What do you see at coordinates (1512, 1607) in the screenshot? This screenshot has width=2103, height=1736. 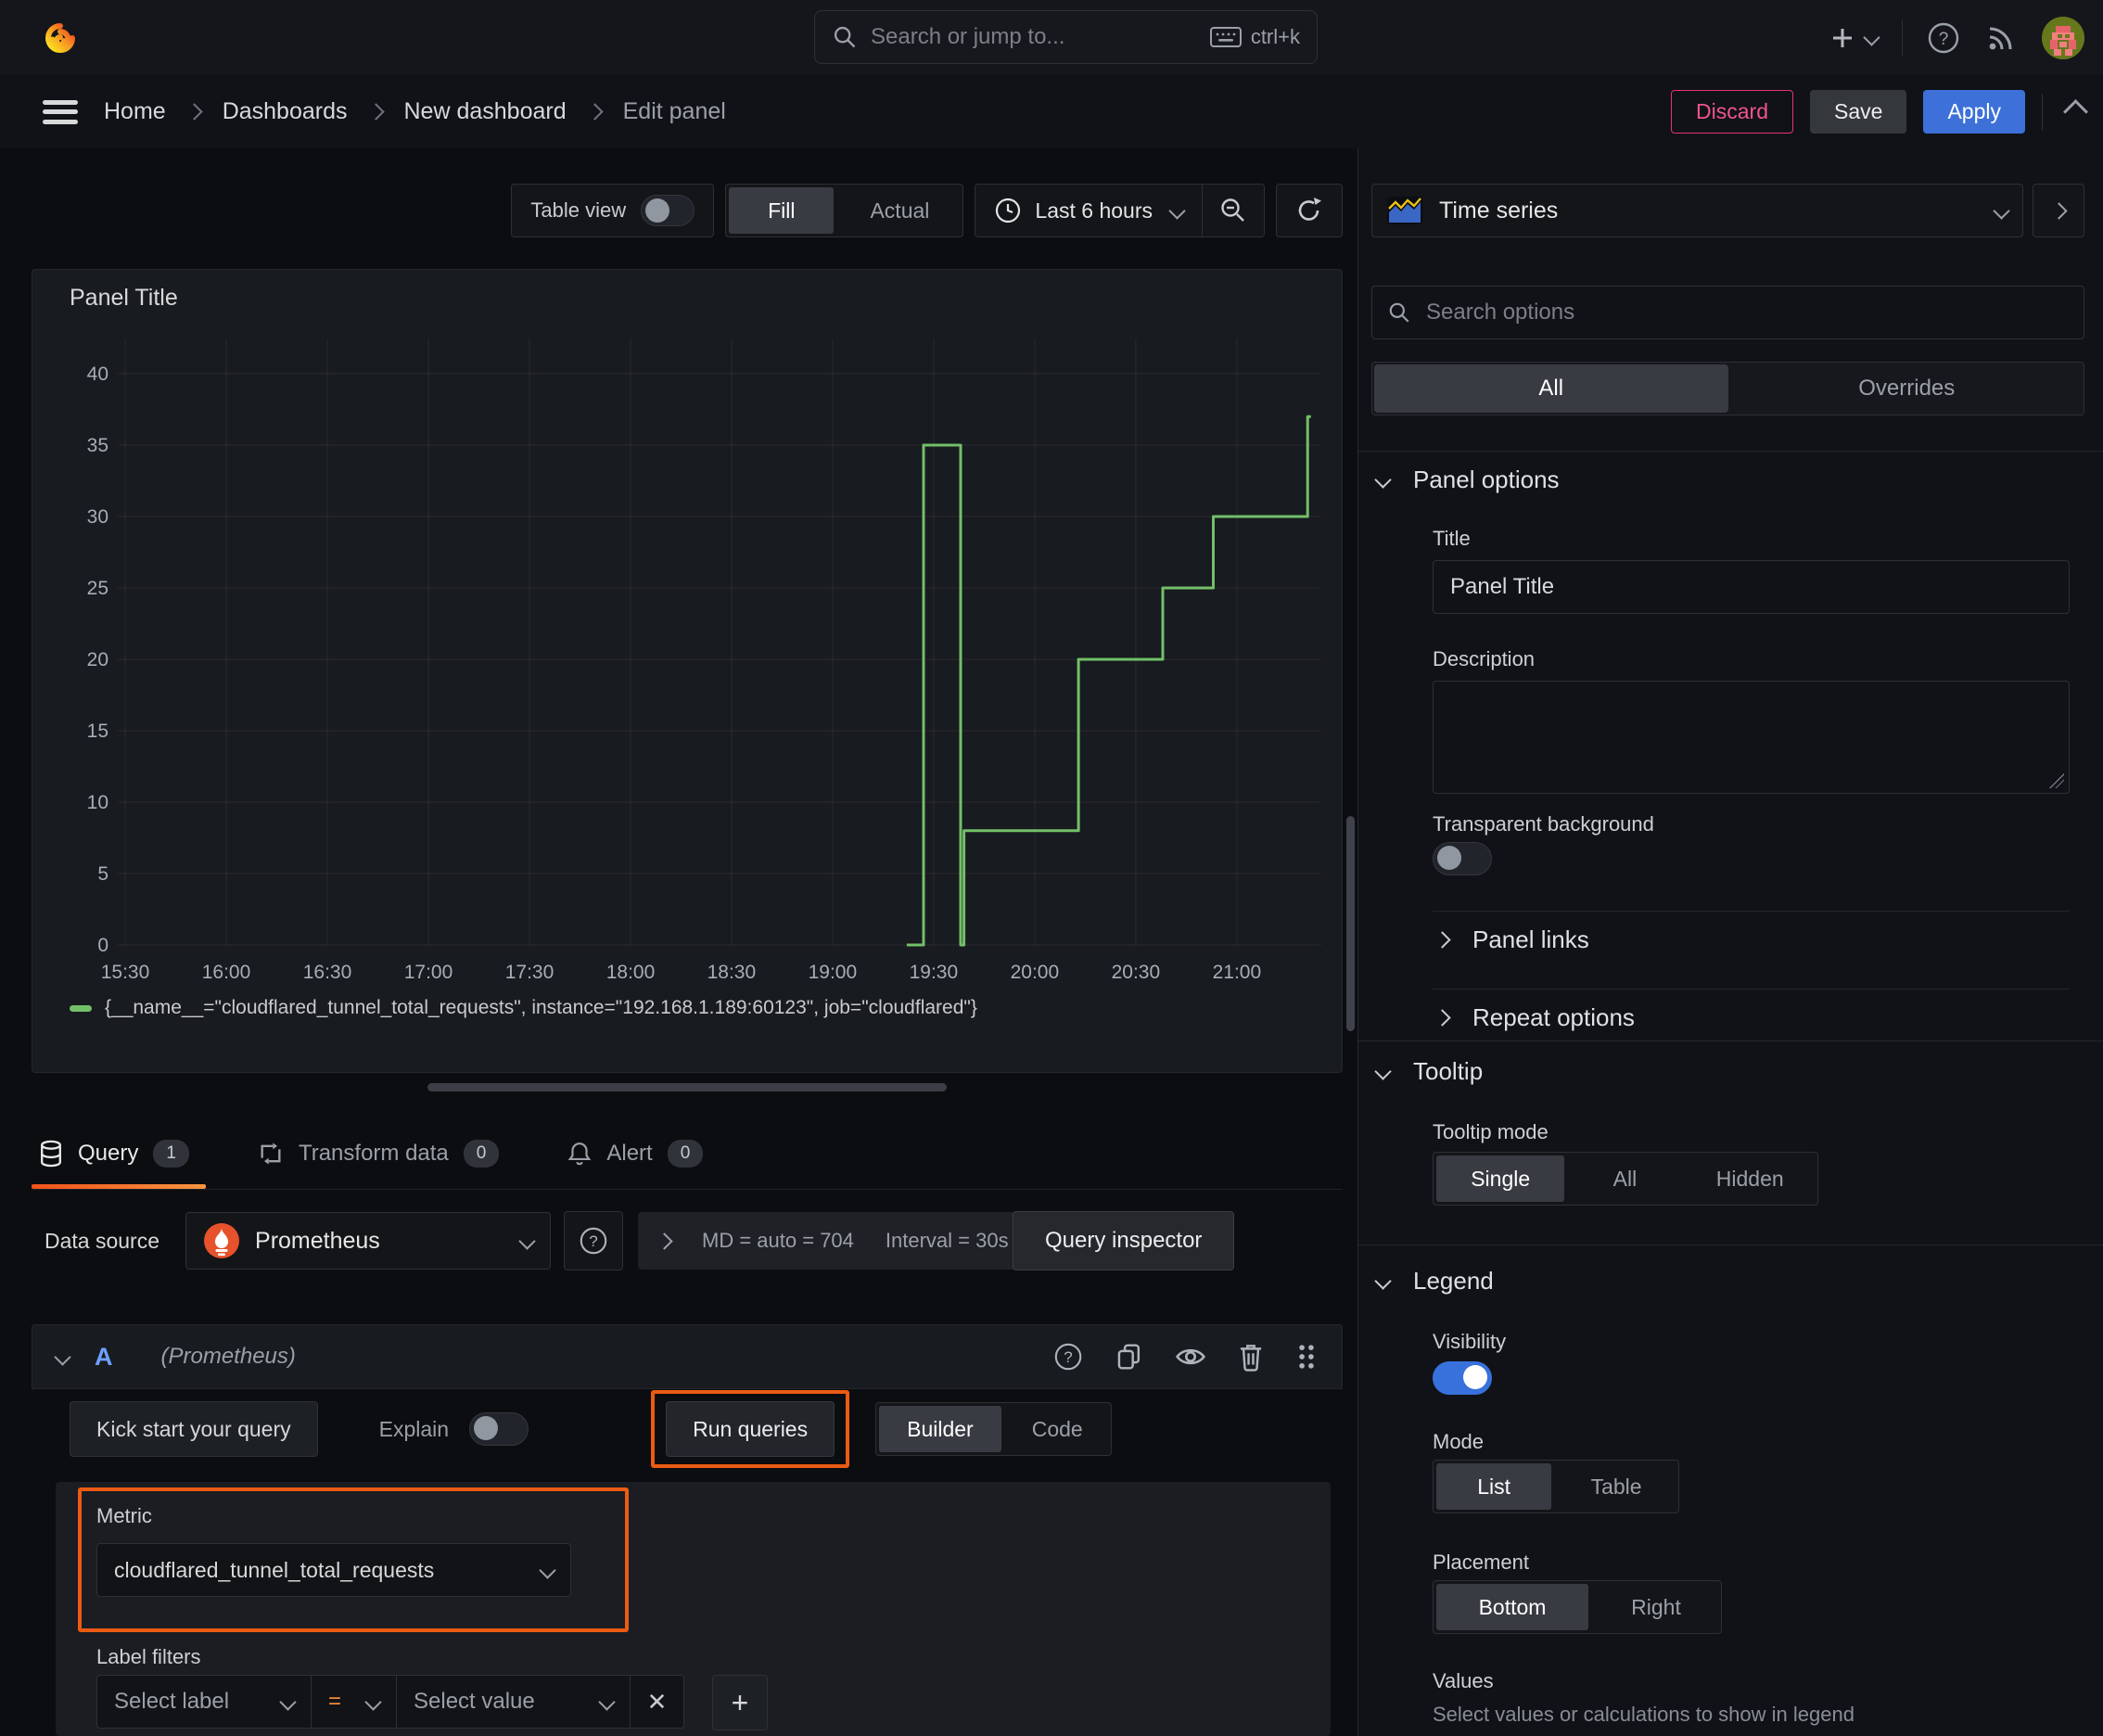 I see `placement-bottom-option: Bottom` at bounding box center [1512, 1607].